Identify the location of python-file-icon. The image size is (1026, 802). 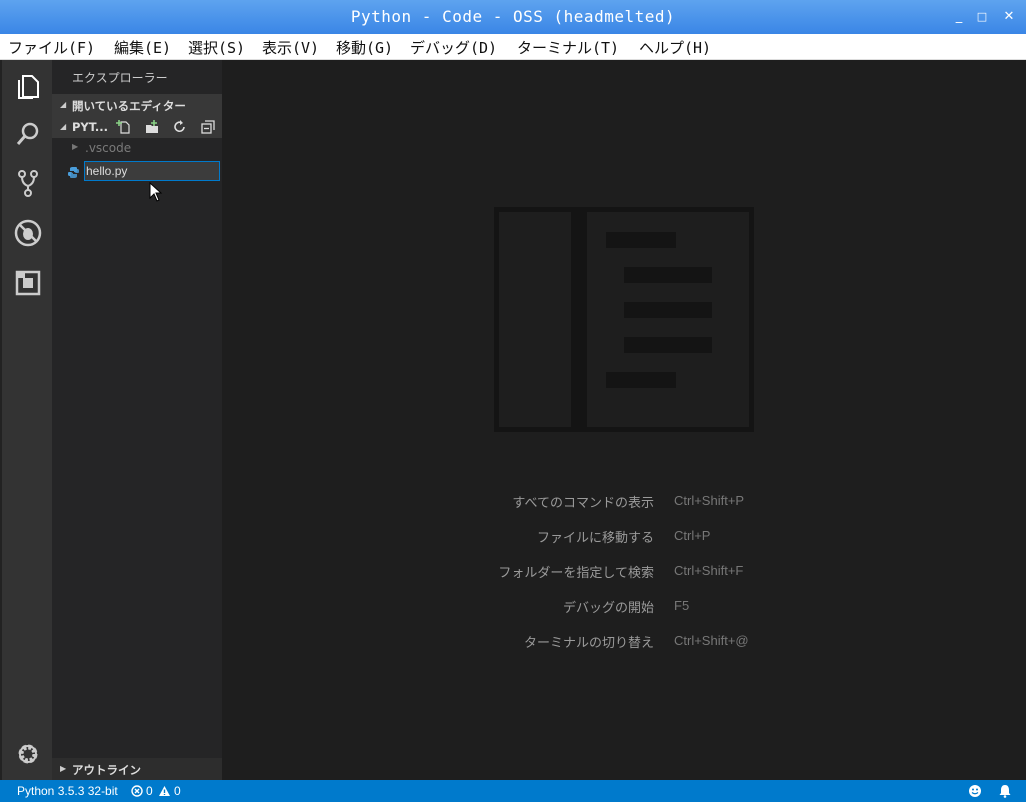
(73, 172).